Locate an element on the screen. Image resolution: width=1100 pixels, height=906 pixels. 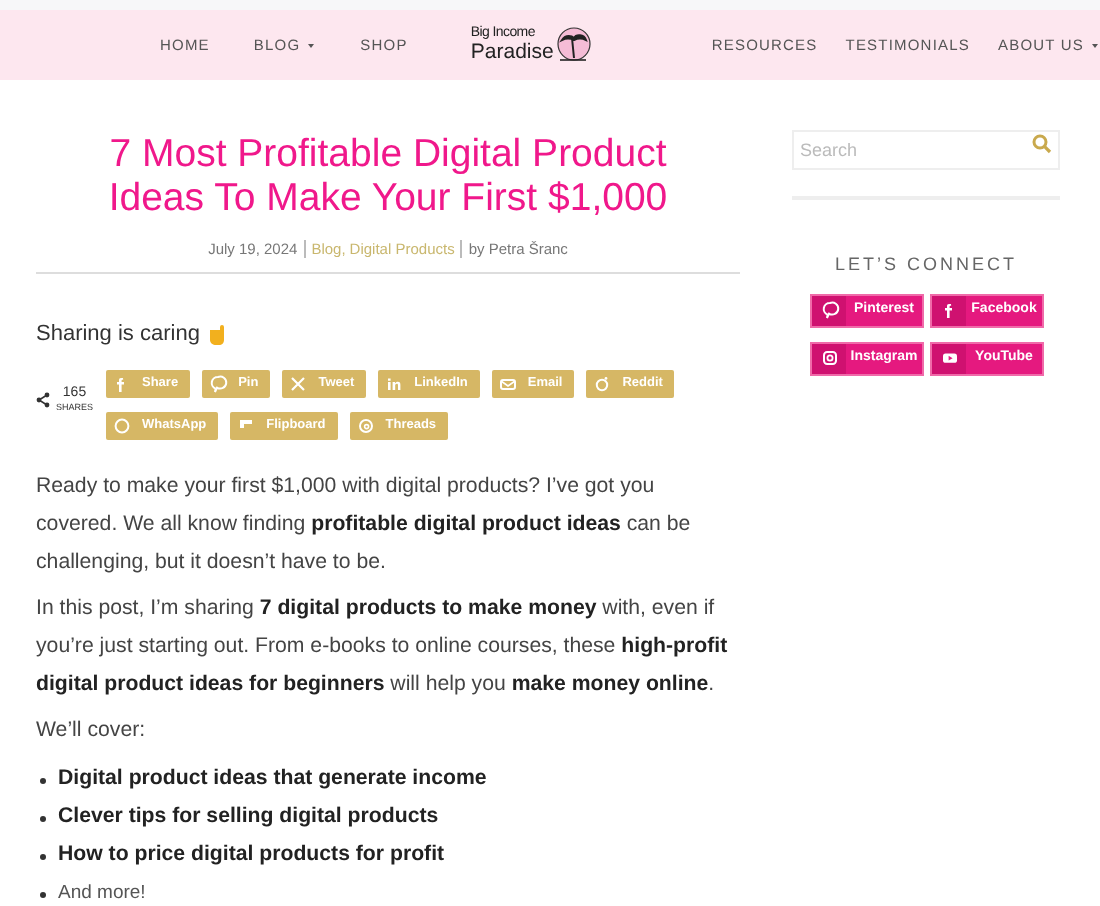
palm-tree-icon is located at coordinates (572, 45).